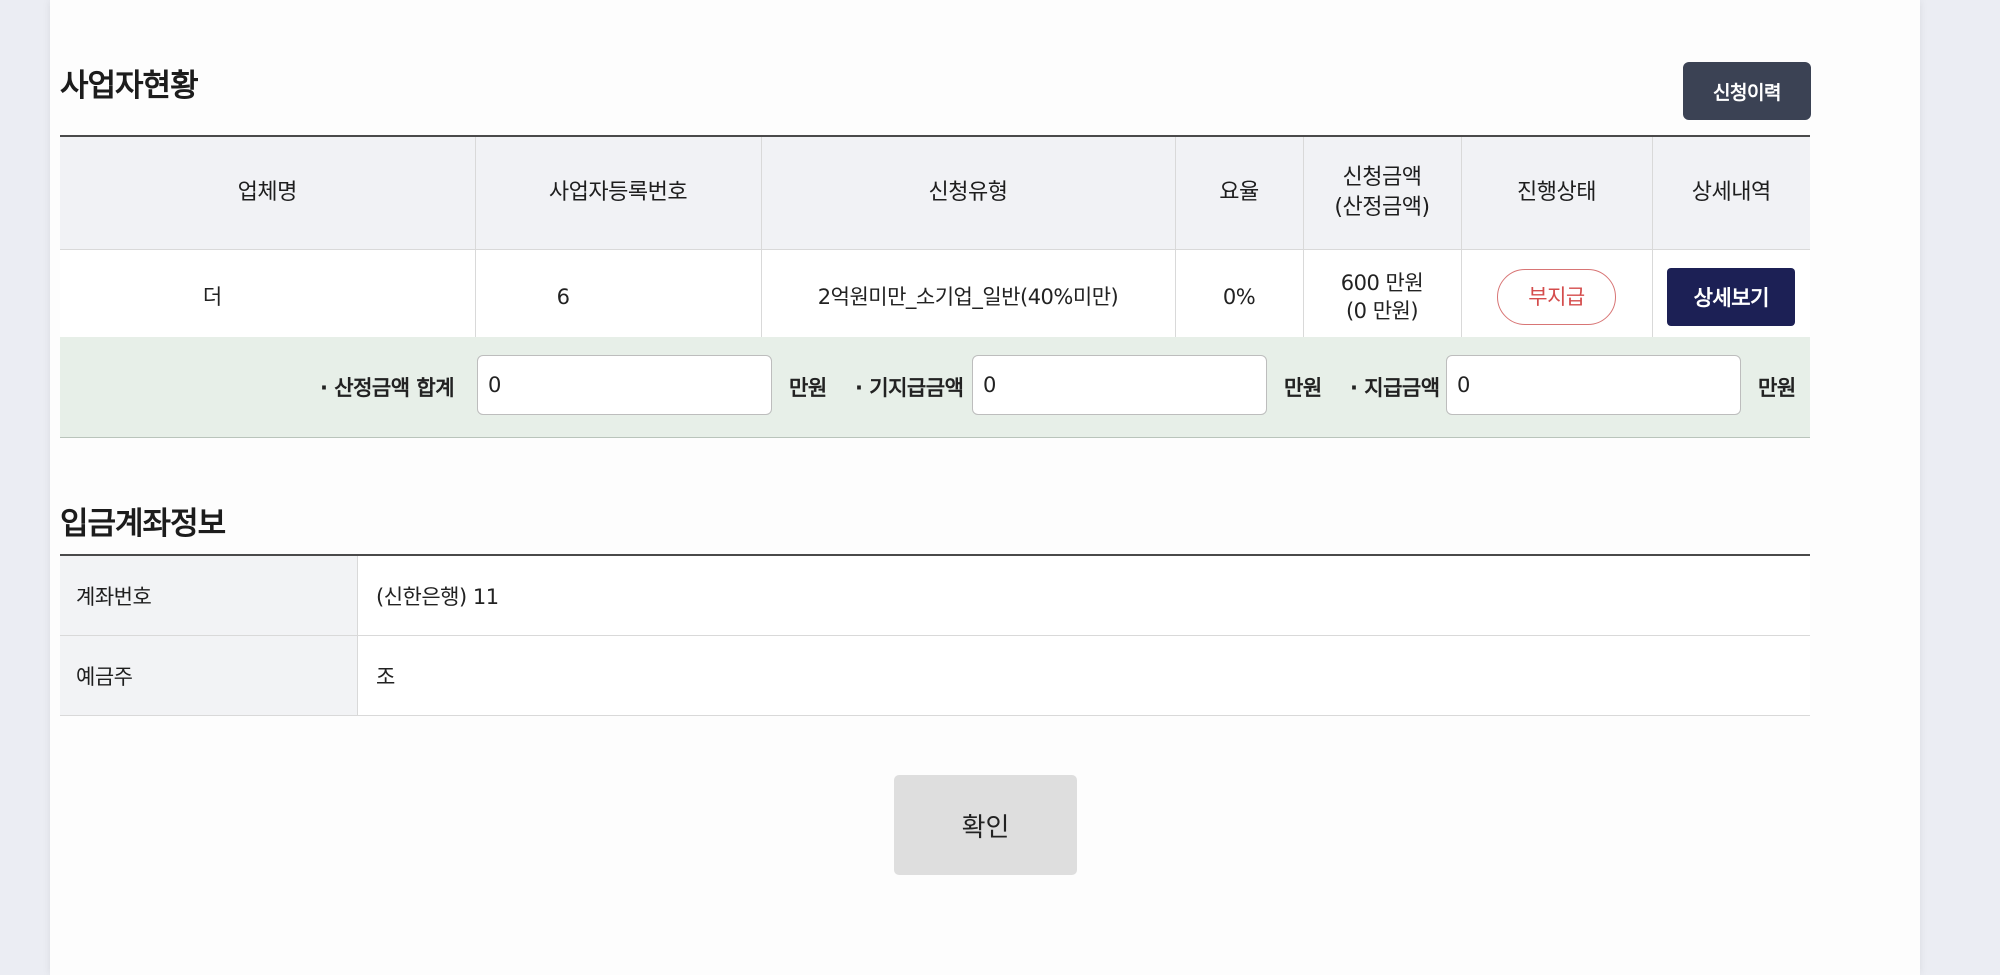  What do you see at coordinates (1381, 297) in the screenshot?
I see `amount-cell: 600 만원 (0 만원)` at bounding box center [1381, 297].